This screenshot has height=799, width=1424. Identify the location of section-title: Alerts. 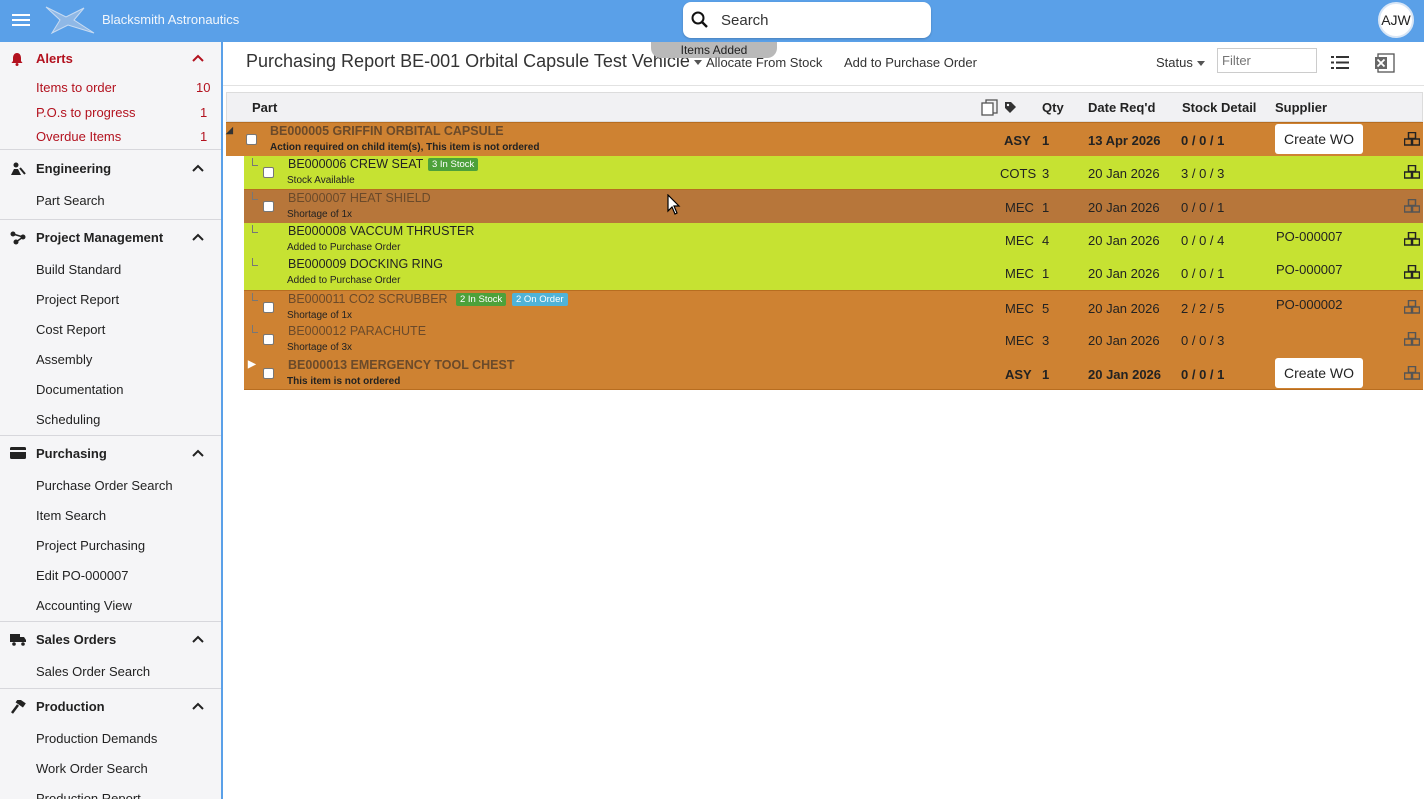
(54, 58).